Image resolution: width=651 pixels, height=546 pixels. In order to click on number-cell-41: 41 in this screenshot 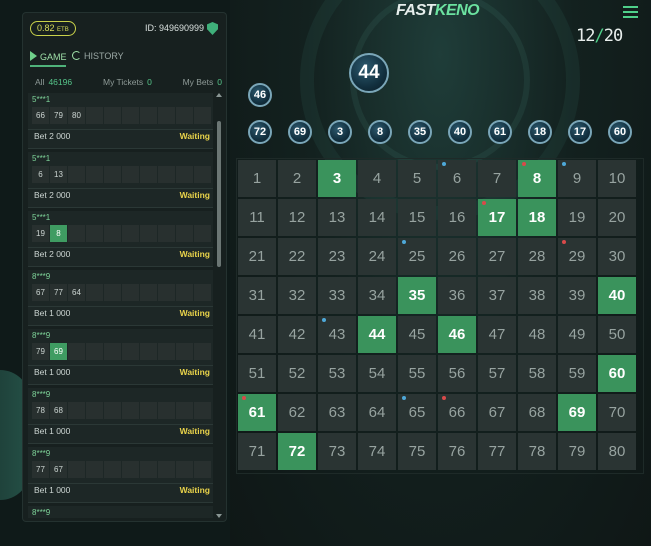, I will do `click(257, 334)`.